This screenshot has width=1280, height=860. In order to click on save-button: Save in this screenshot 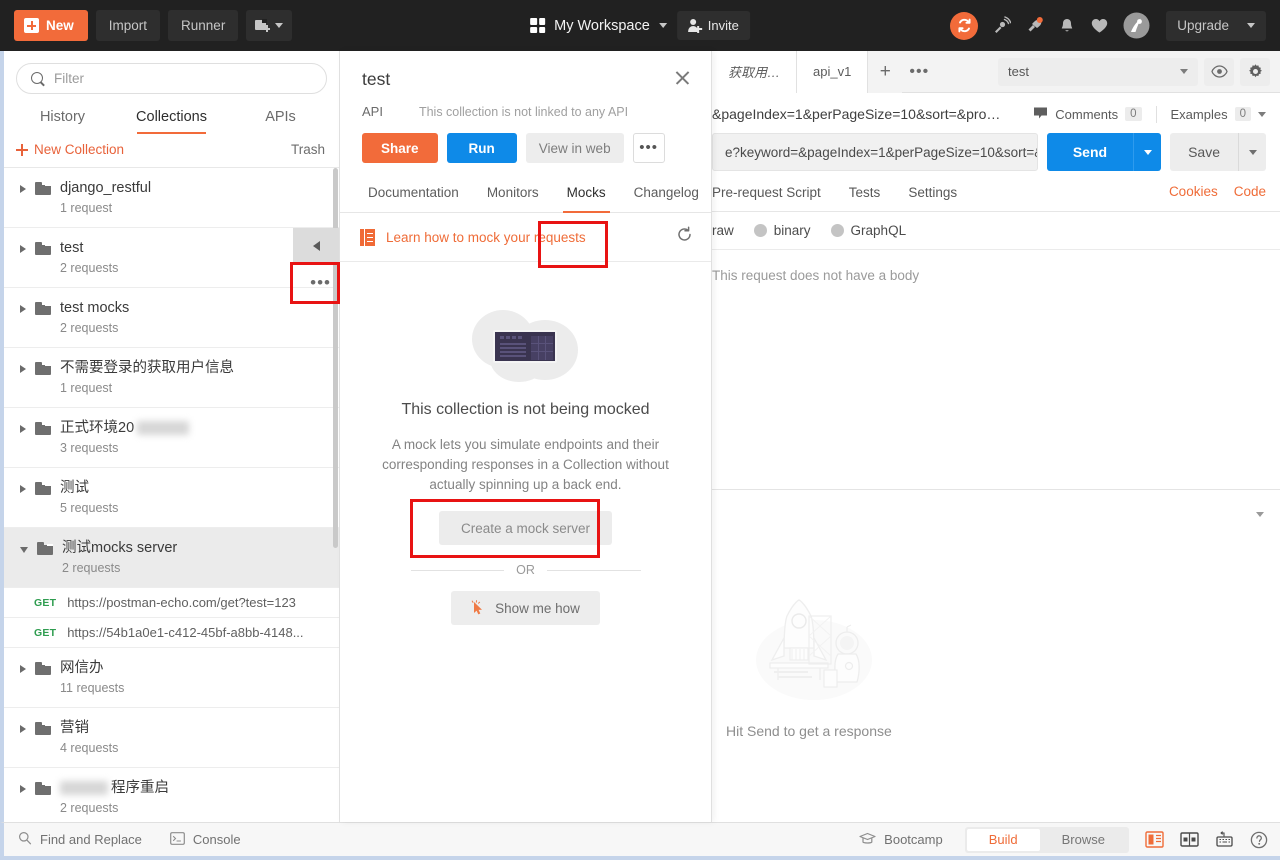, I will do `click(1204, 152)`.